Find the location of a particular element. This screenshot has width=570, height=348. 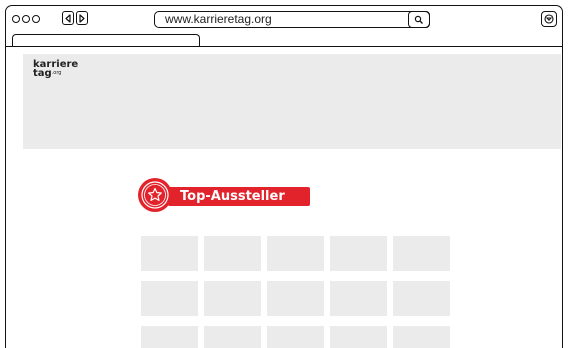

address-bar: www.karrieretag.org is located at coordinates (292, 19).